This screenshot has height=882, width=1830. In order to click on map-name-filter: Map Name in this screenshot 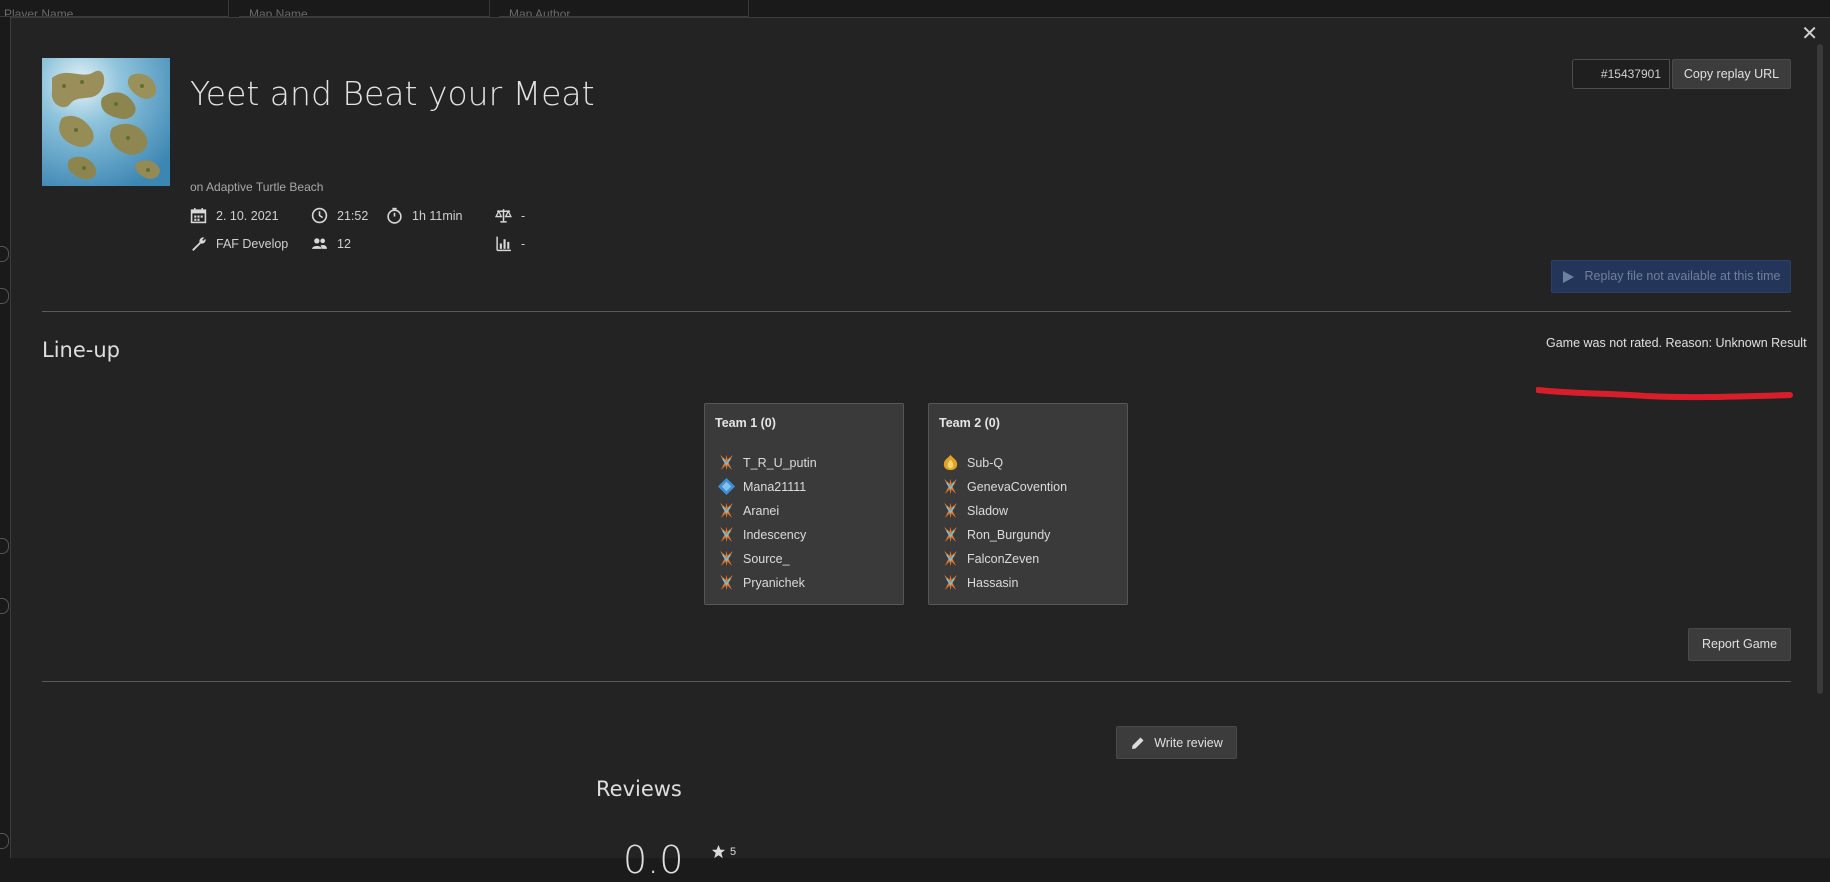, I will do `click(364, 8)`.